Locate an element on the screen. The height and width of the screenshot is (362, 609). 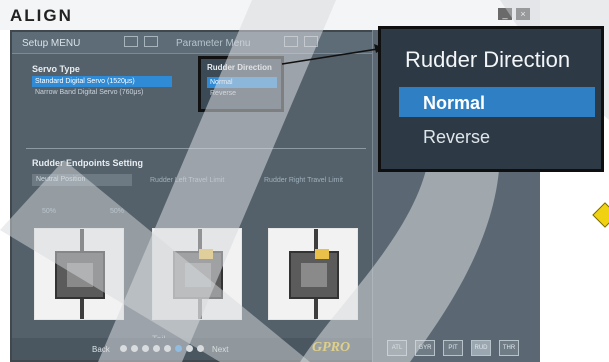
pitch-icon: PIT is located at coordinates (453, 348).